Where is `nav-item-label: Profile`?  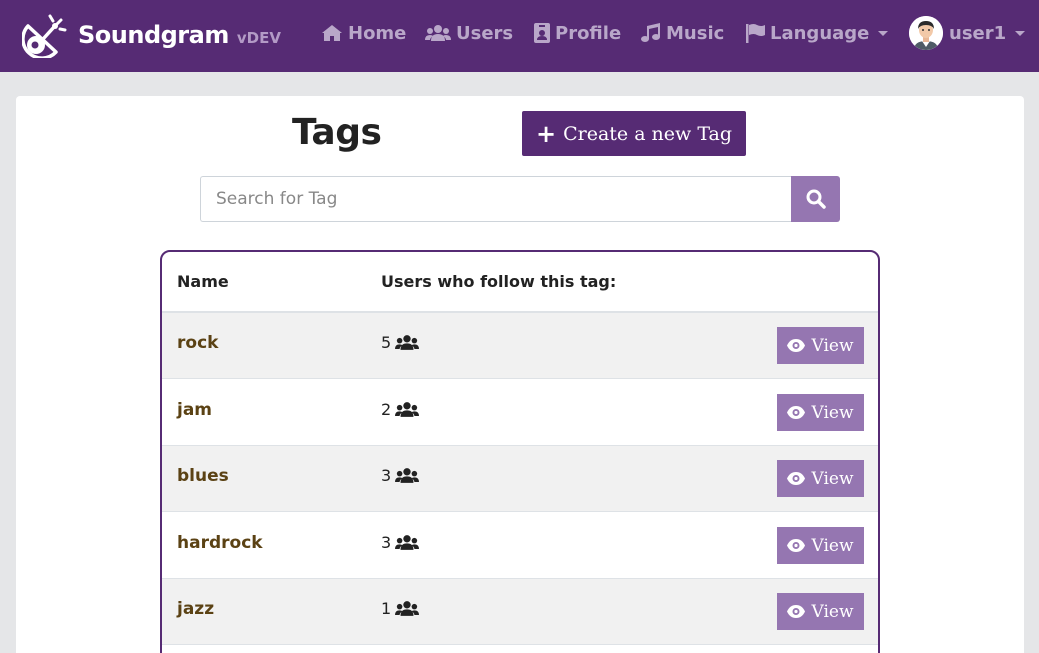
nav-item-label: Profile is located at coordinates (588, 33).